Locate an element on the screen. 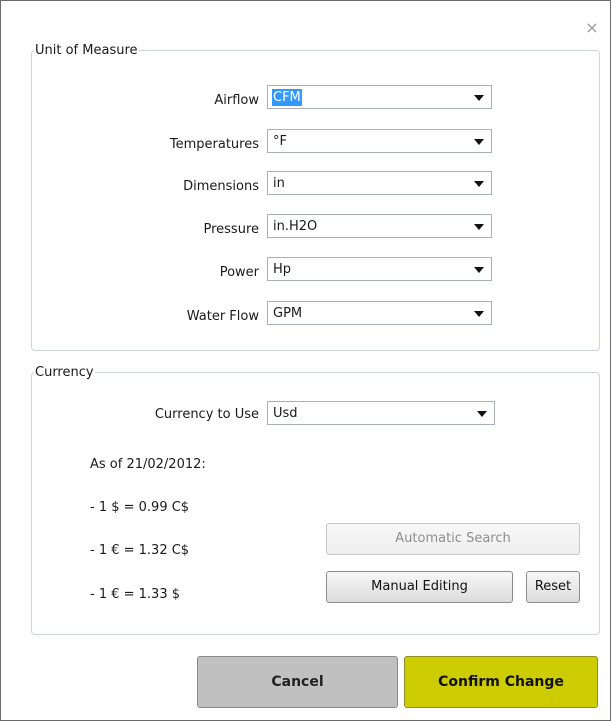  rate-usd-cad: - 1 $ = 0.99 C$ is located at coordinates (140, 507).